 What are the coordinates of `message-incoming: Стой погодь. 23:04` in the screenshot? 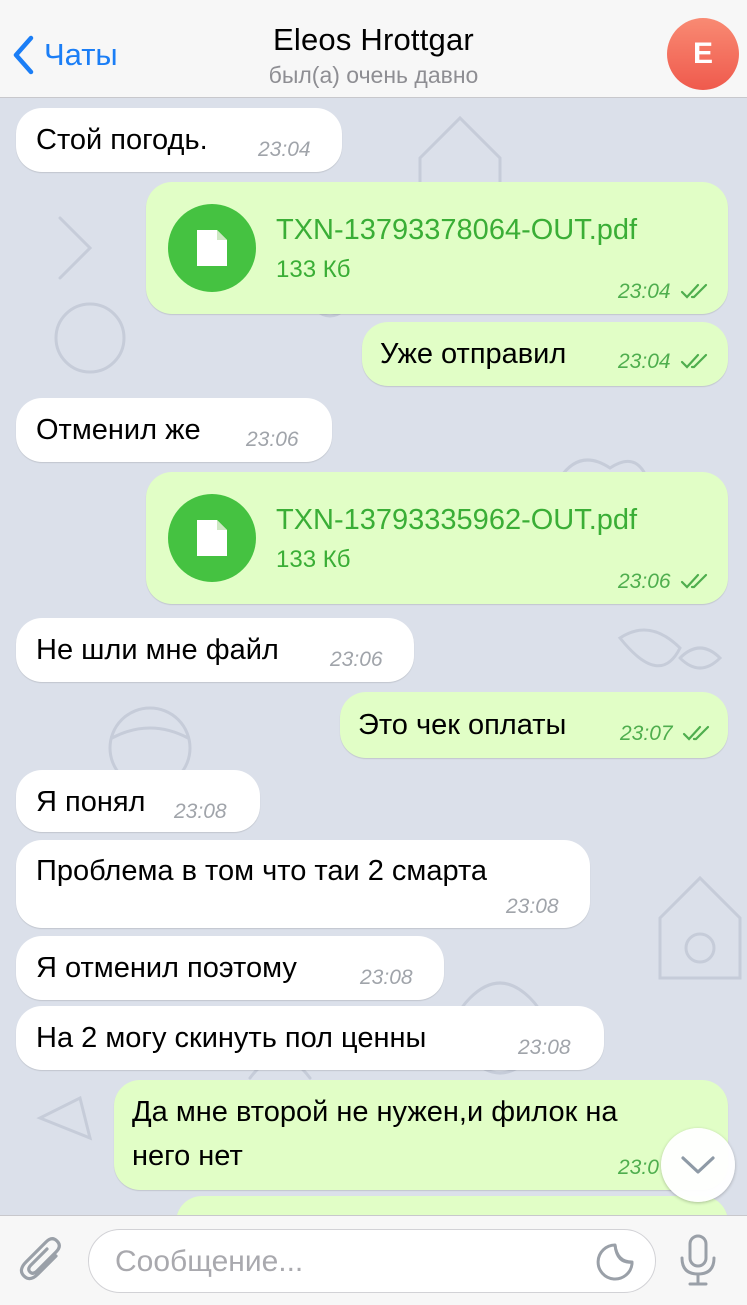 It's located at (179, 140).